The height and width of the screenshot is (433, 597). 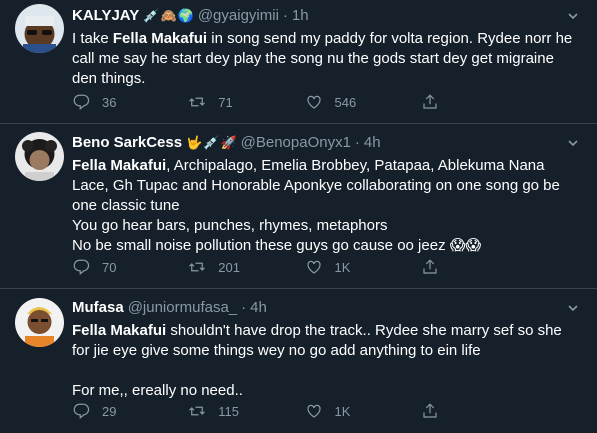 I want to click on display-name: Beno SarkCess, so click(x=127, y=143).